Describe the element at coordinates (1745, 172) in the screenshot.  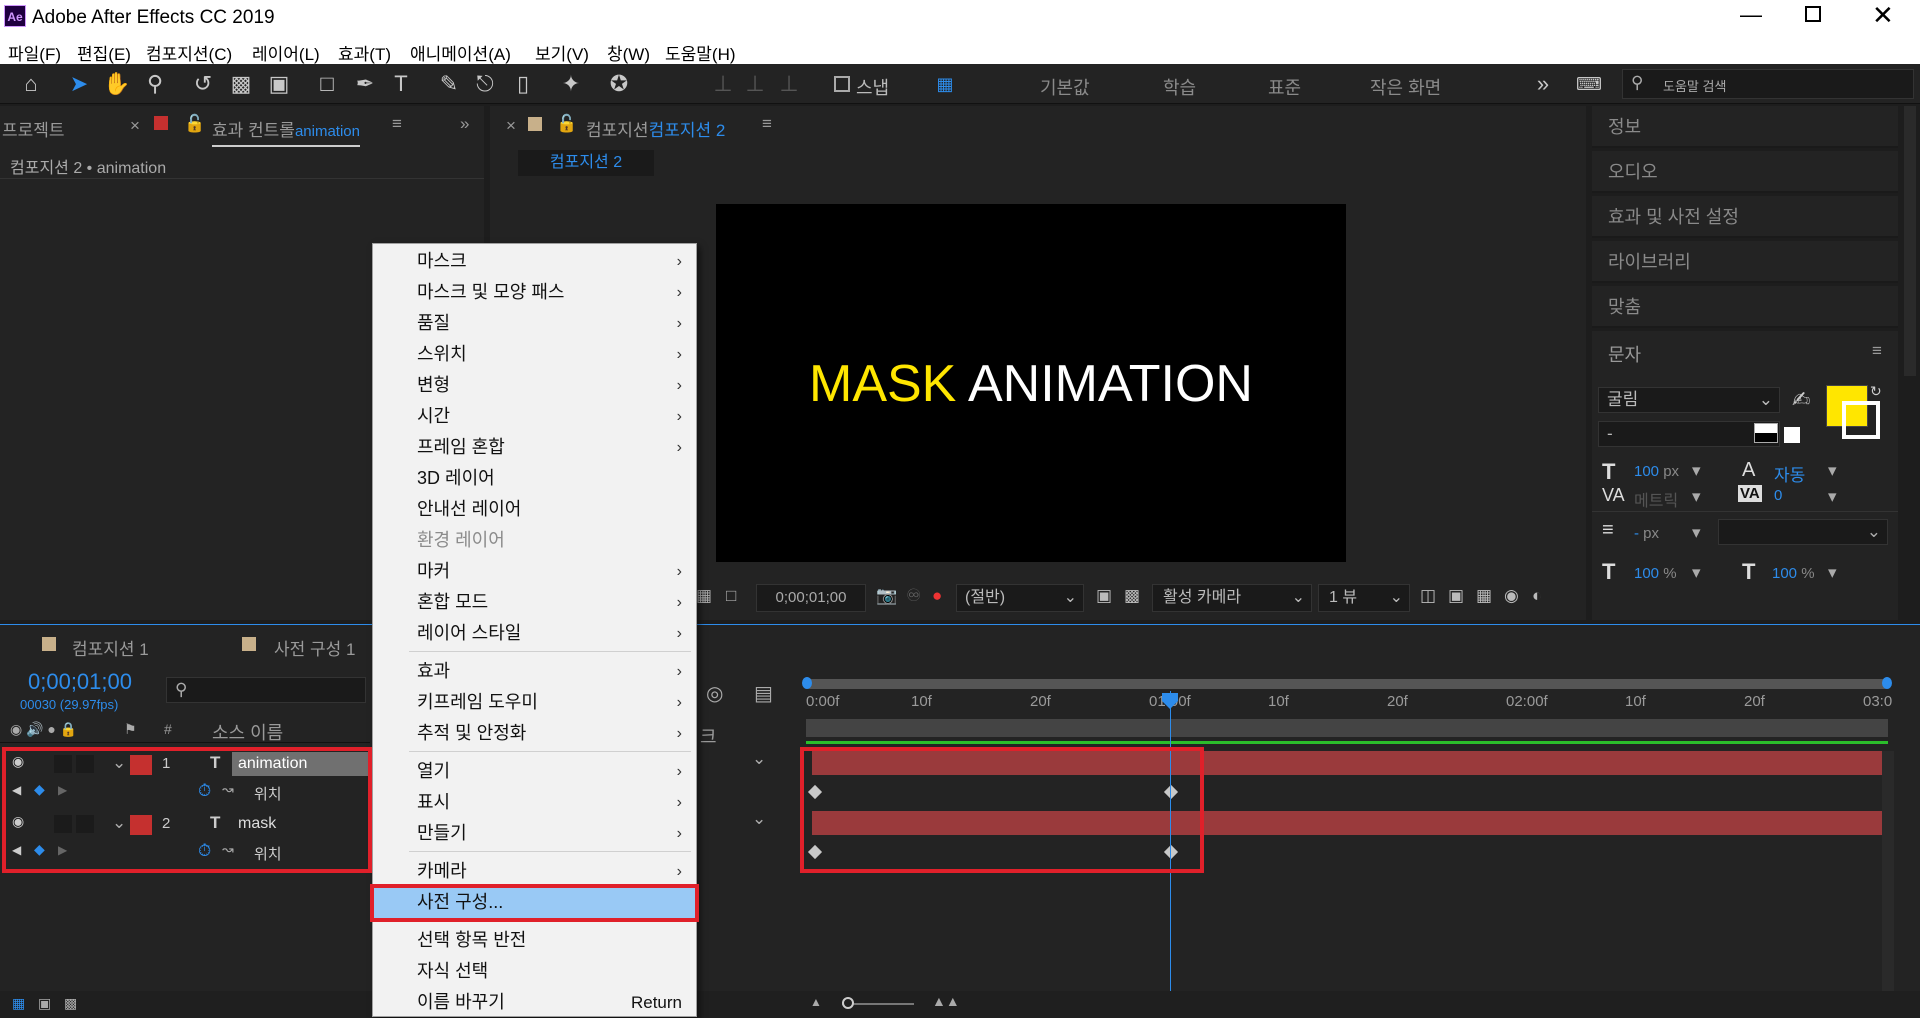
I see `panel-audio: 오디오` at that location.